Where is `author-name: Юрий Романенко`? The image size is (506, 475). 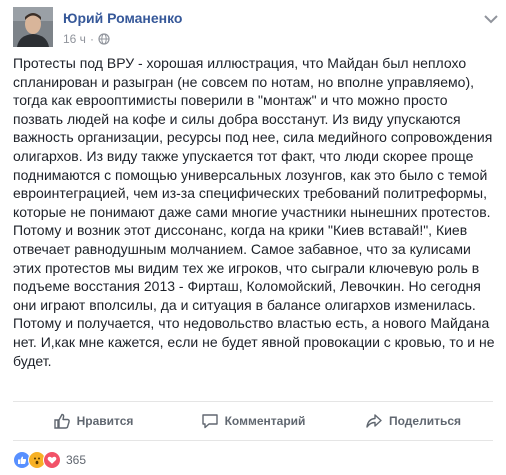
author-name: Юрий Романенко is located at coordinates (122, 18).